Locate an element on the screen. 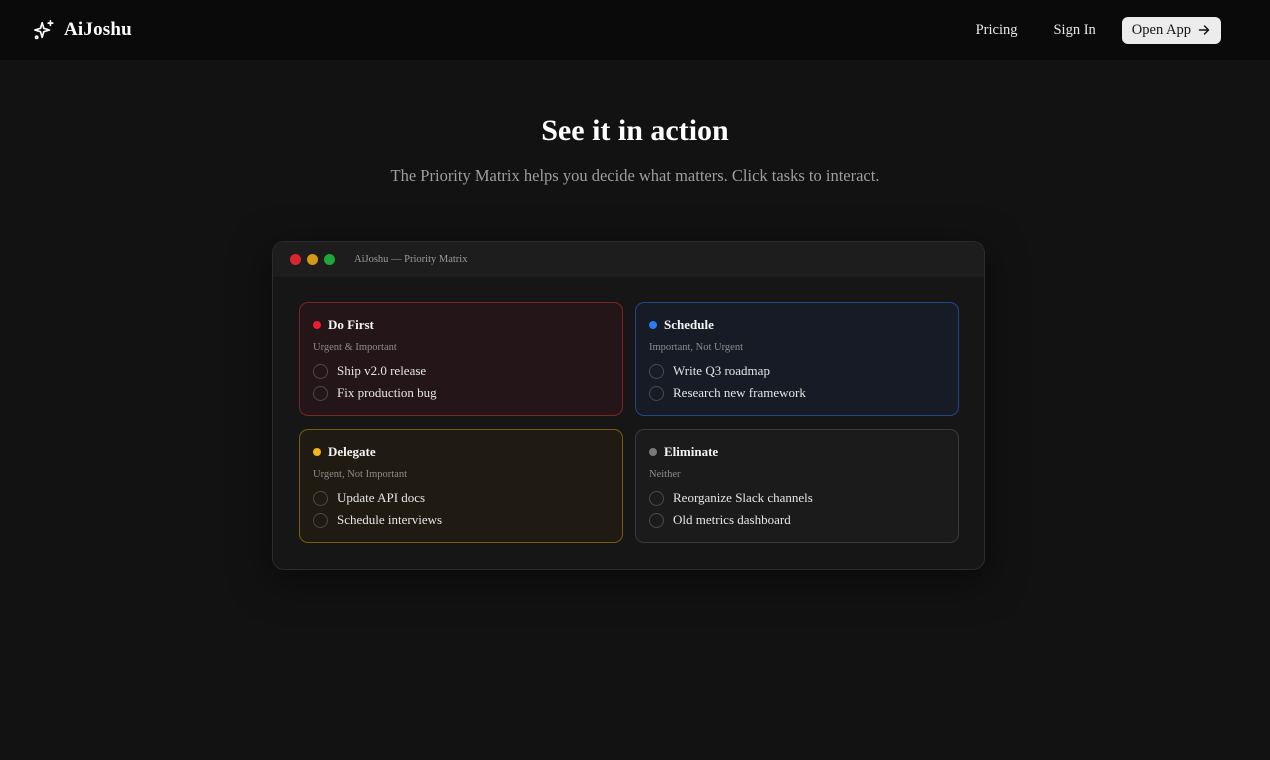 This screenshot has width=1270, height=760. open-app-button: Open App is located at coordinates (1171, 30).